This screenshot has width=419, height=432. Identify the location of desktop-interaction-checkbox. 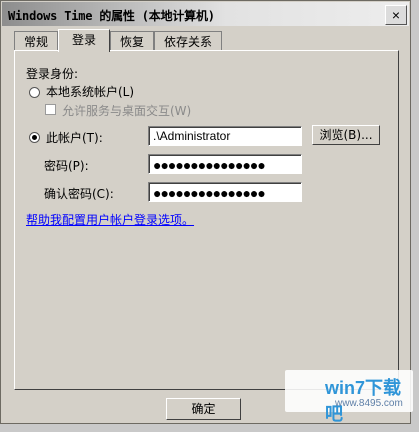
(50, 109).